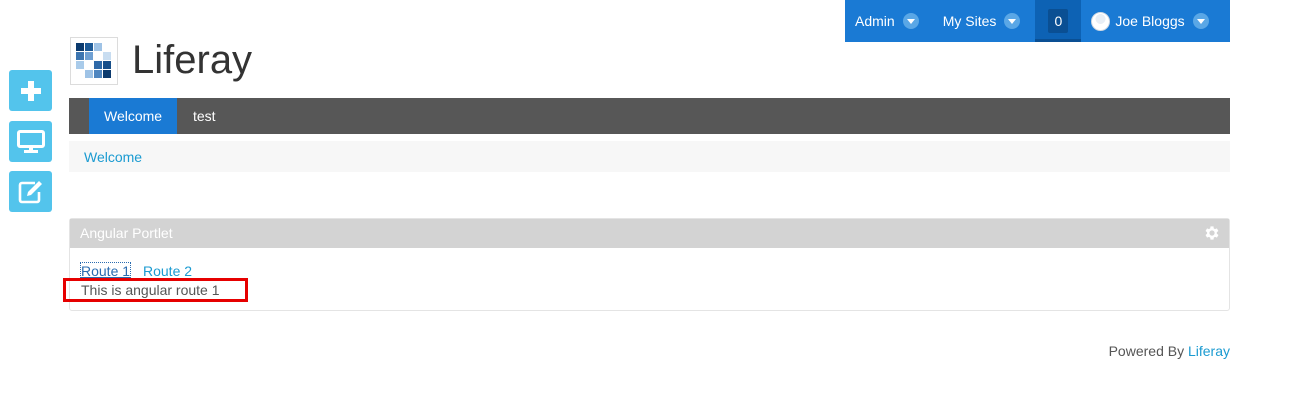  What do you see at coordinates (1101, 21) in the screenshot?
I see `avatar` at bounding box center [1101, 21].